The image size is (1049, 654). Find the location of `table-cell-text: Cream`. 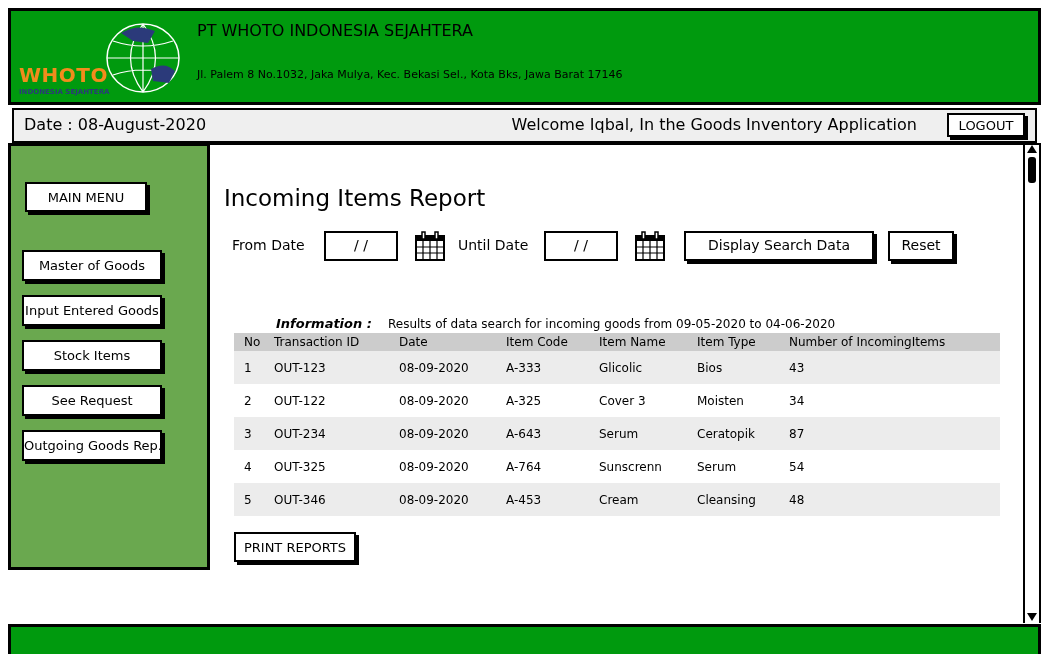

table-cell-text: Cream is located at coordinates (619, 500).